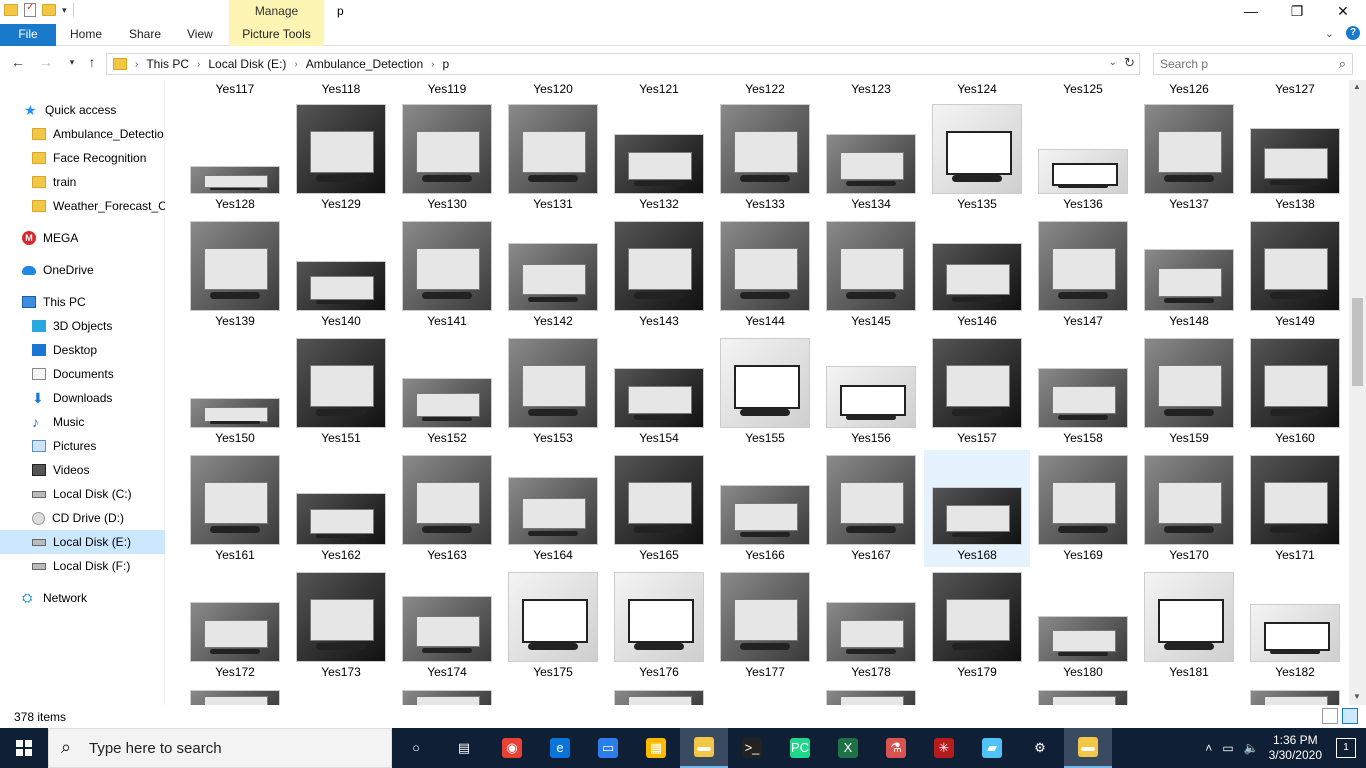 The image size is (1366, 768). I want to click on file-label: Yes147, so click(1083, 321).